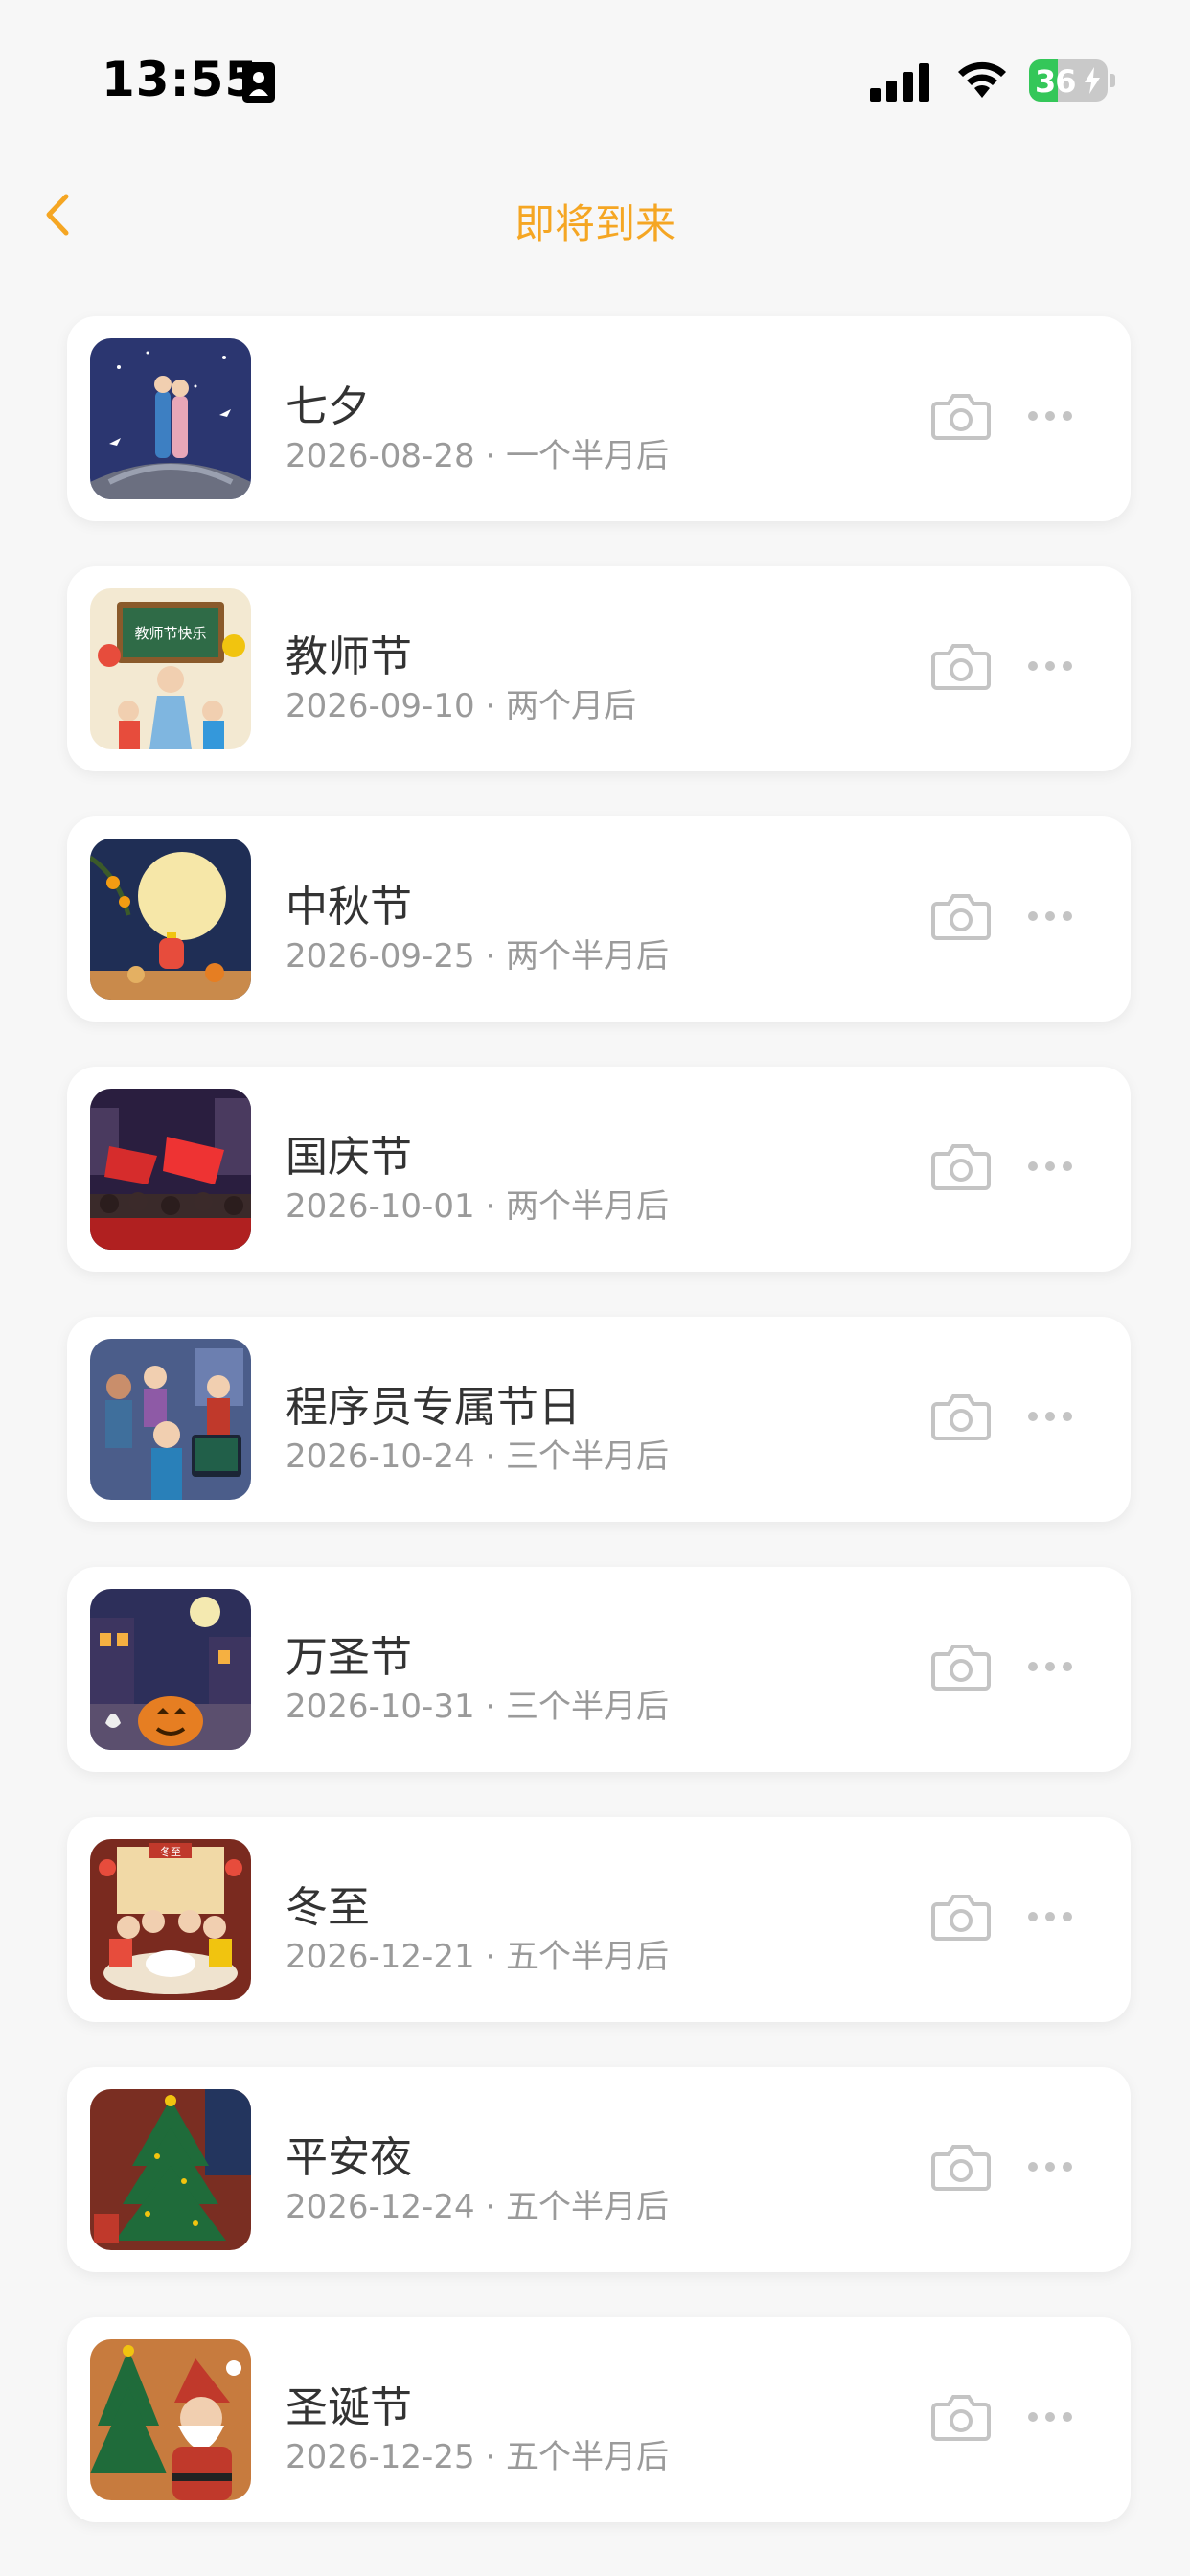  Describe the element at coordinates (599, 1919) in the screenshot. I see `event-card: 冬至 冬至 2026-12-21 · 五个半月后` at that location.